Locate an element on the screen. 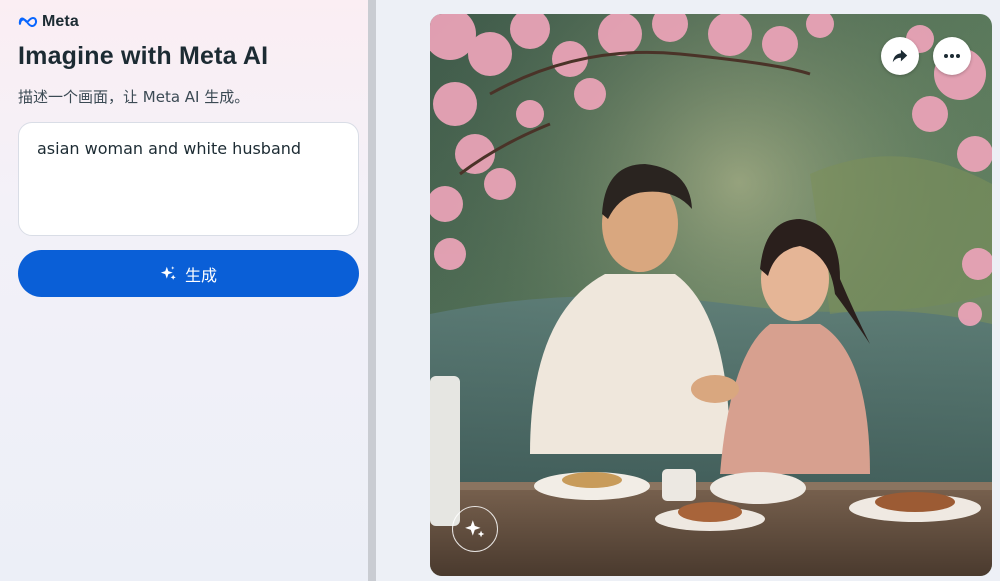  imagined-with-ai-watermark is located at coordinates (475, 529).